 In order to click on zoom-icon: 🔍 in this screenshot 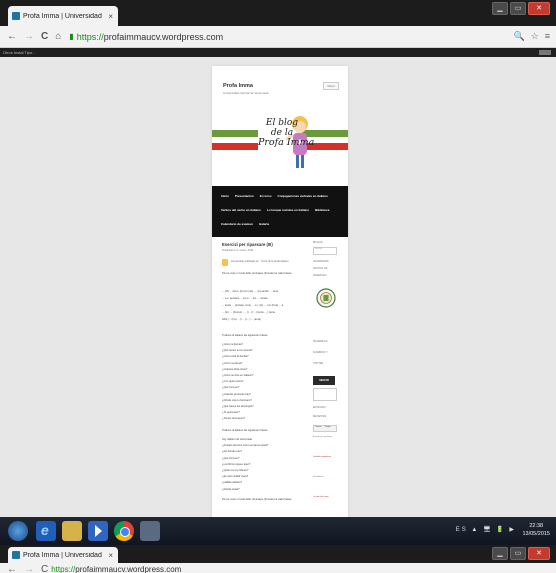, I will do `click(518, 36)`.